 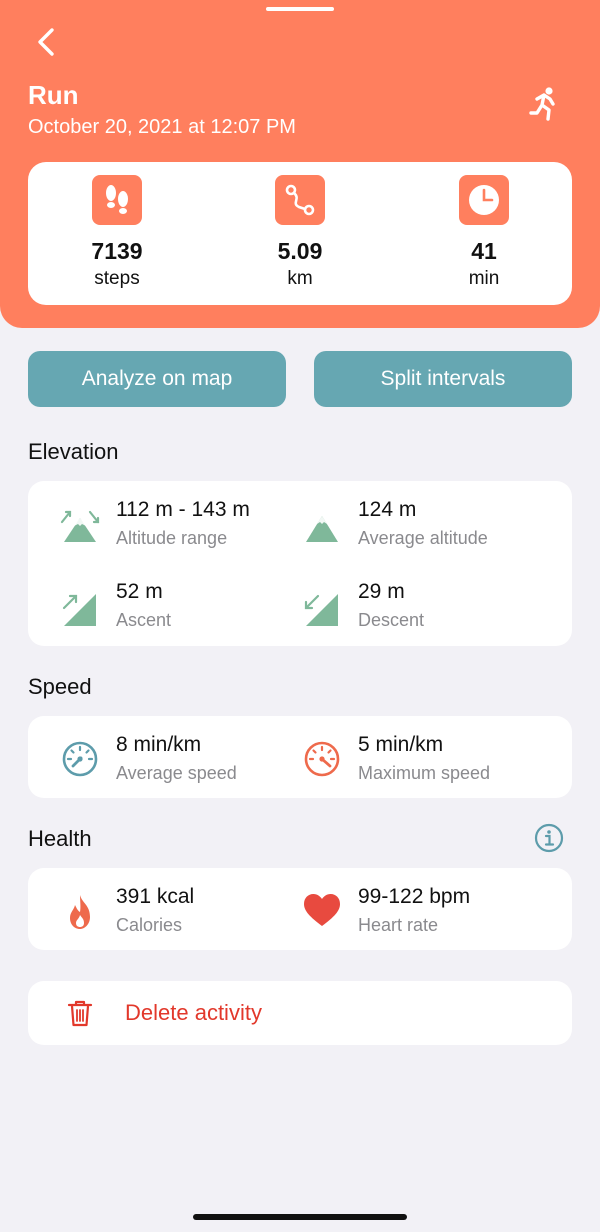 I want to click on speed-section-title: Speed, so click(x=60, y=686).